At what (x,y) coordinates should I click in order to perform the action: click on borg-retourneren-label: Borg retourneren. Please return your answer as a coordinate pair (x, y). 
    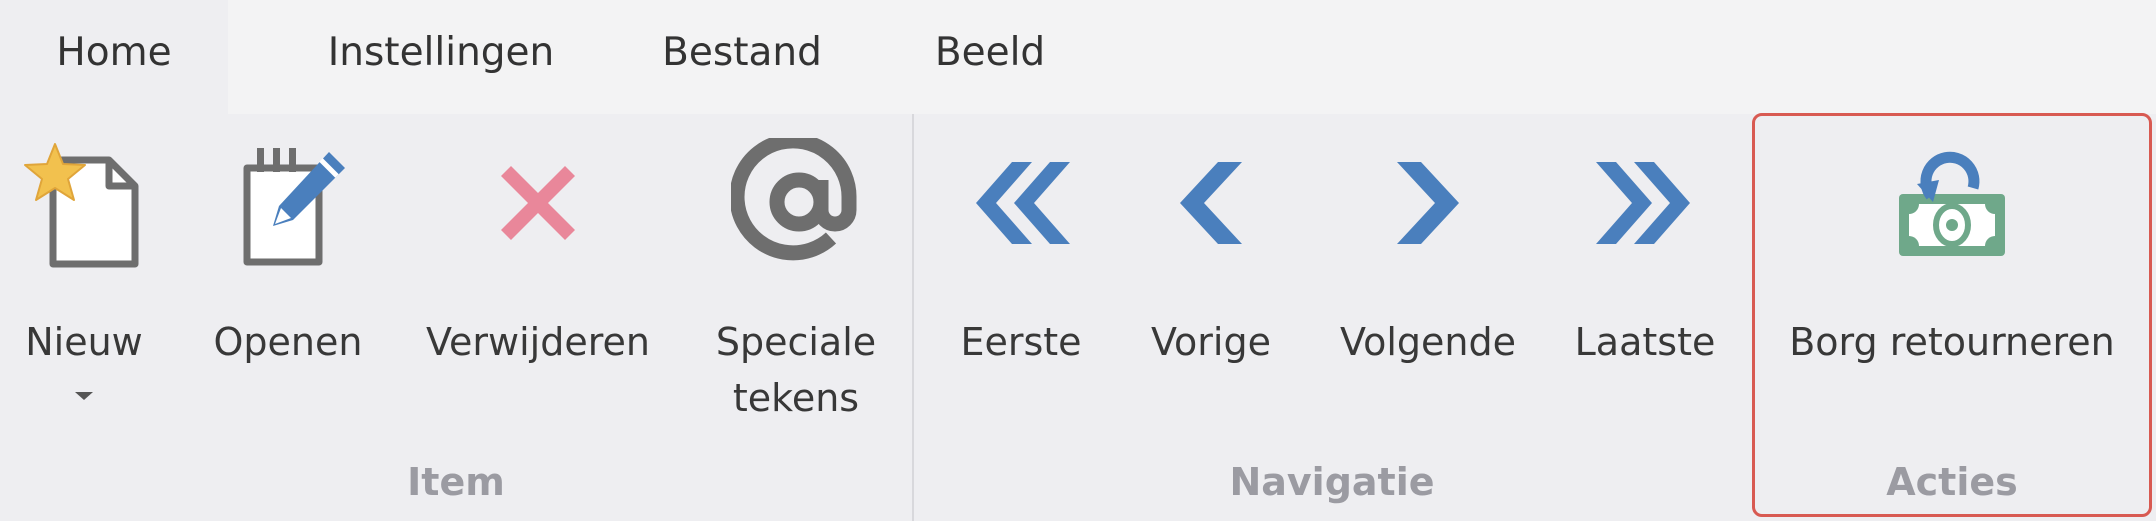
    Looking at the image, I should click on (1952, 342).